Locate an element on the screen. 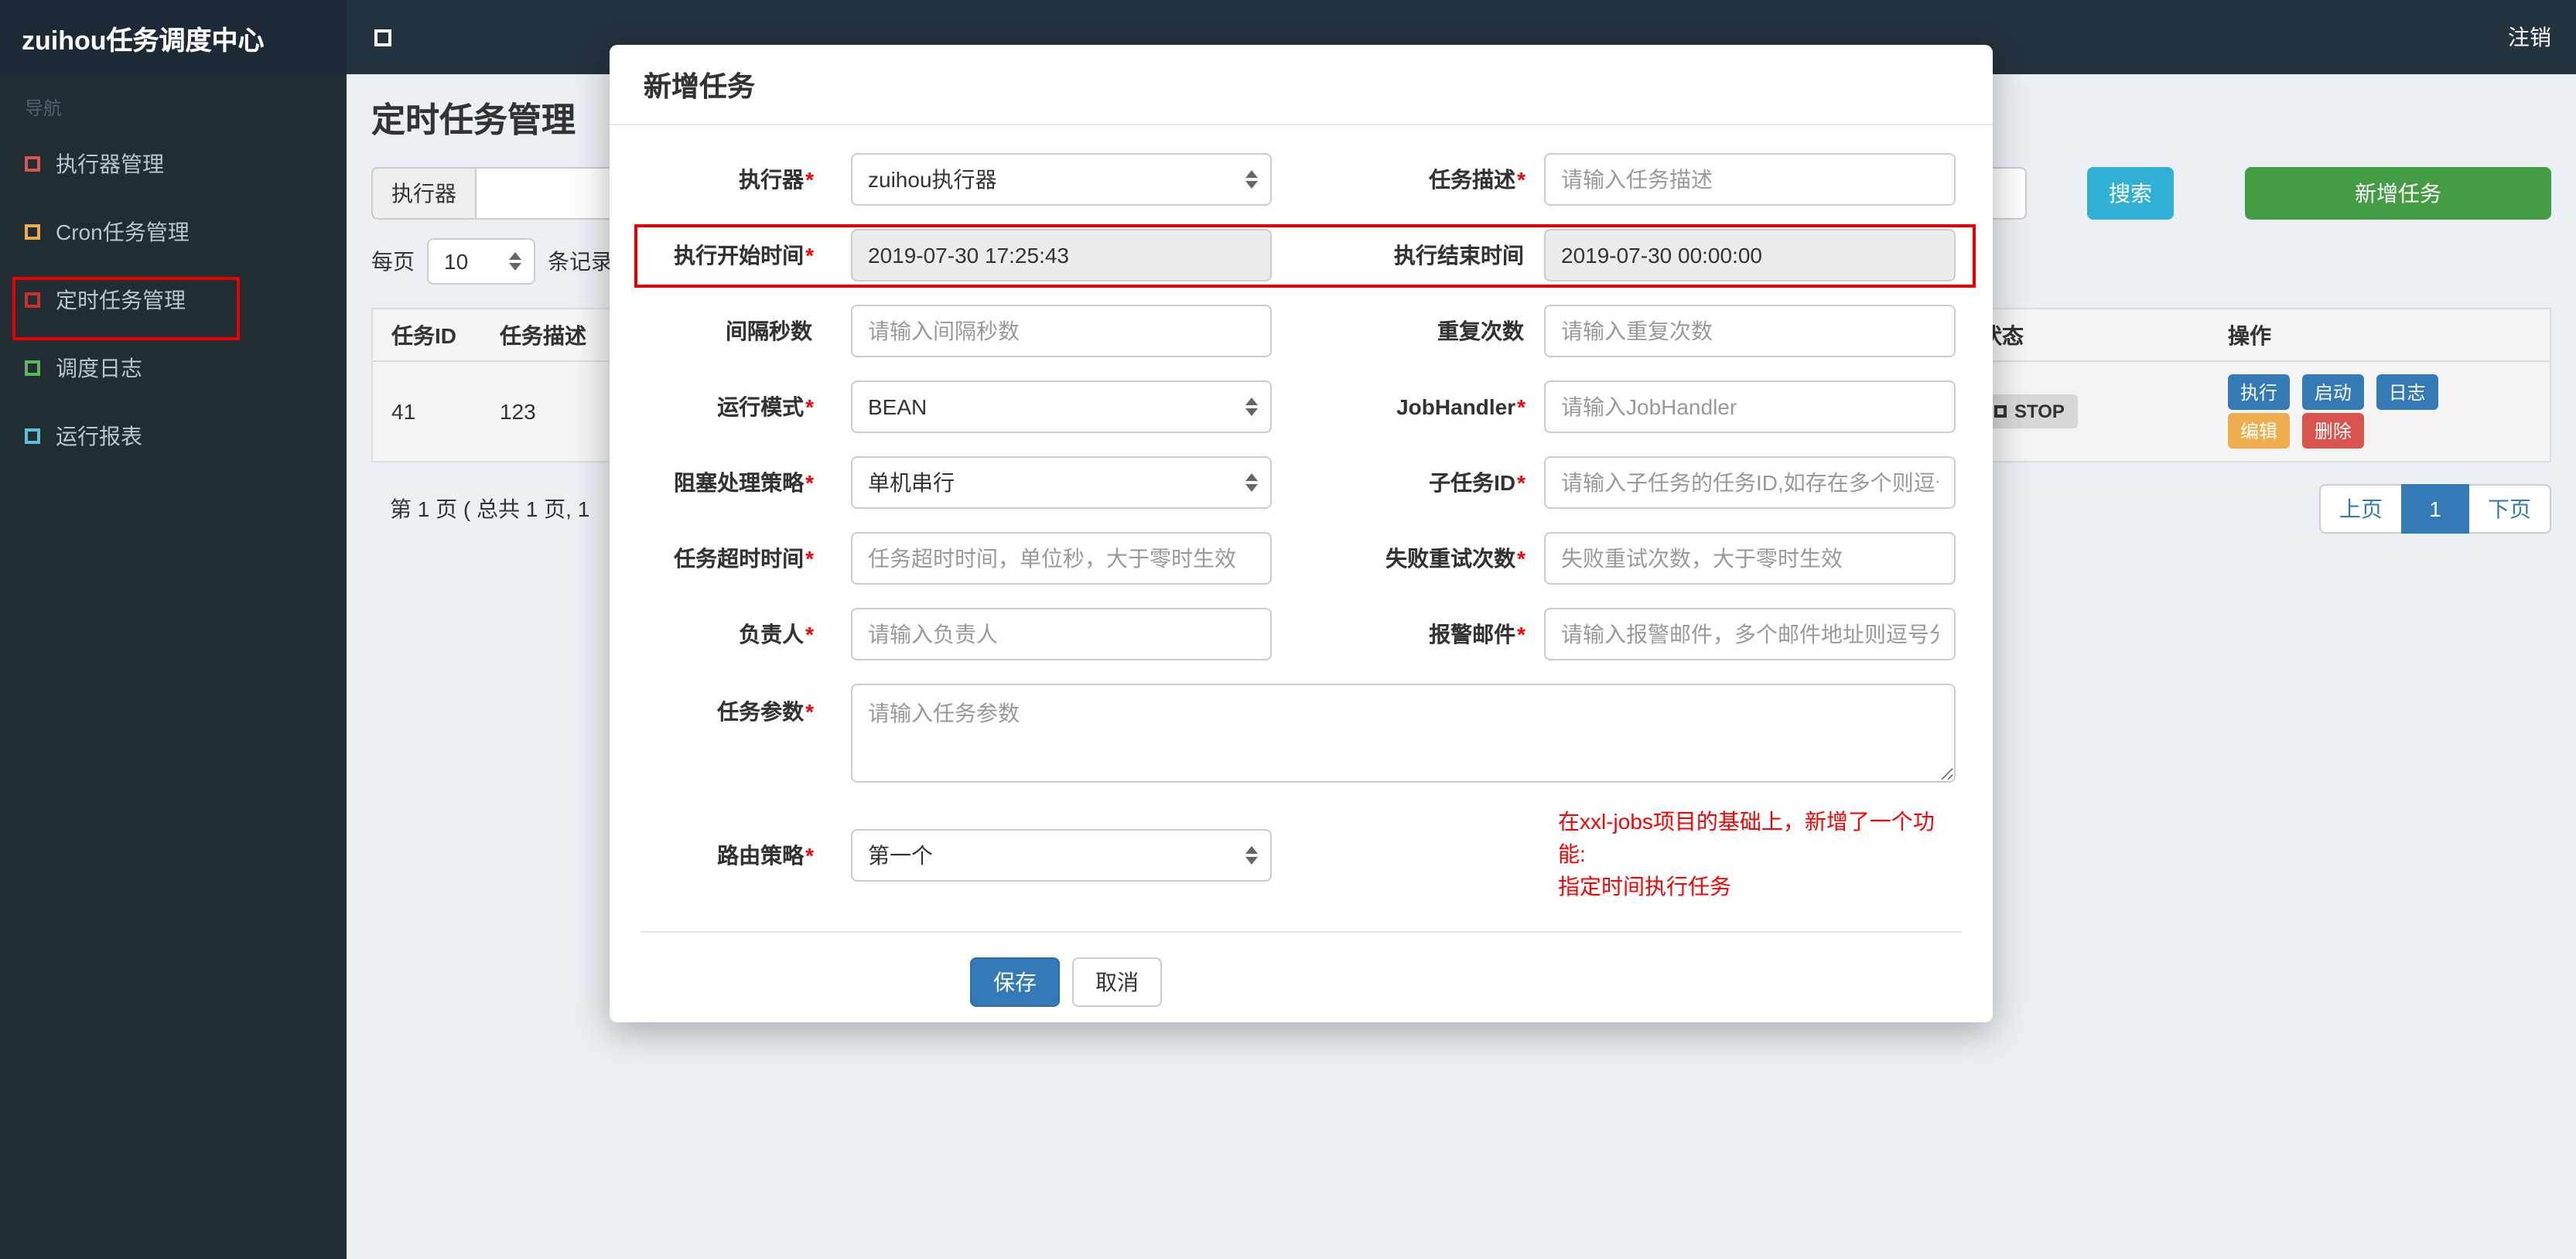  job-handler-label: JobHandler * is located at coordinates (1460, 407).